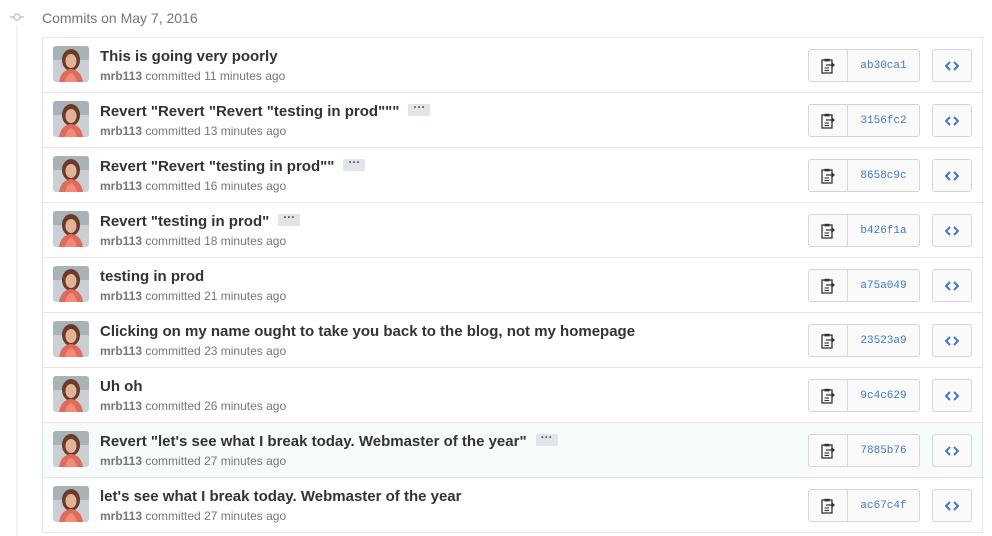  What do you see at coordinates (884, 175) in the screenshot?
I see `commit-sha-link: 8658c9c` at bounding box center [884, 175].